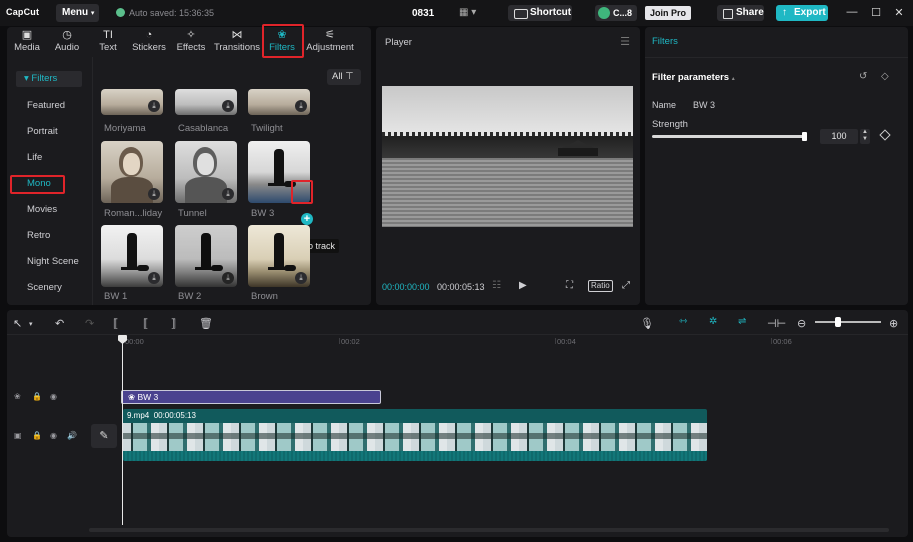 The width and height of the screenshot is (913, 542). I want to click on sidebar-item-life: Life, so click(34, 157).